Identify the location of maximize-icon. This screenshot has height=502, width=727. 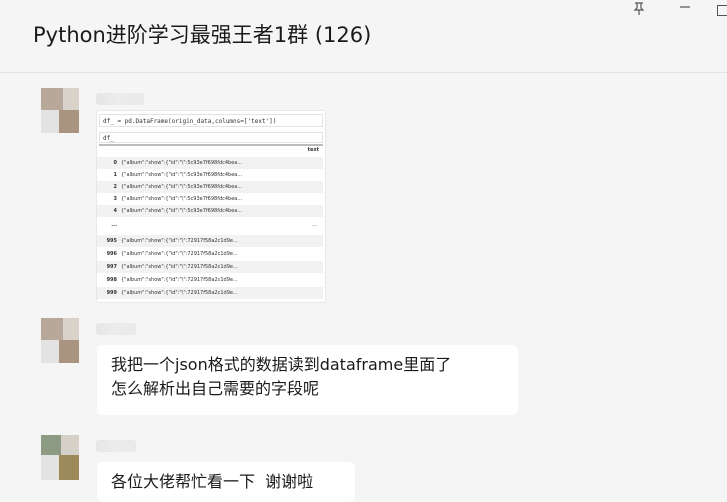
(722, 10).